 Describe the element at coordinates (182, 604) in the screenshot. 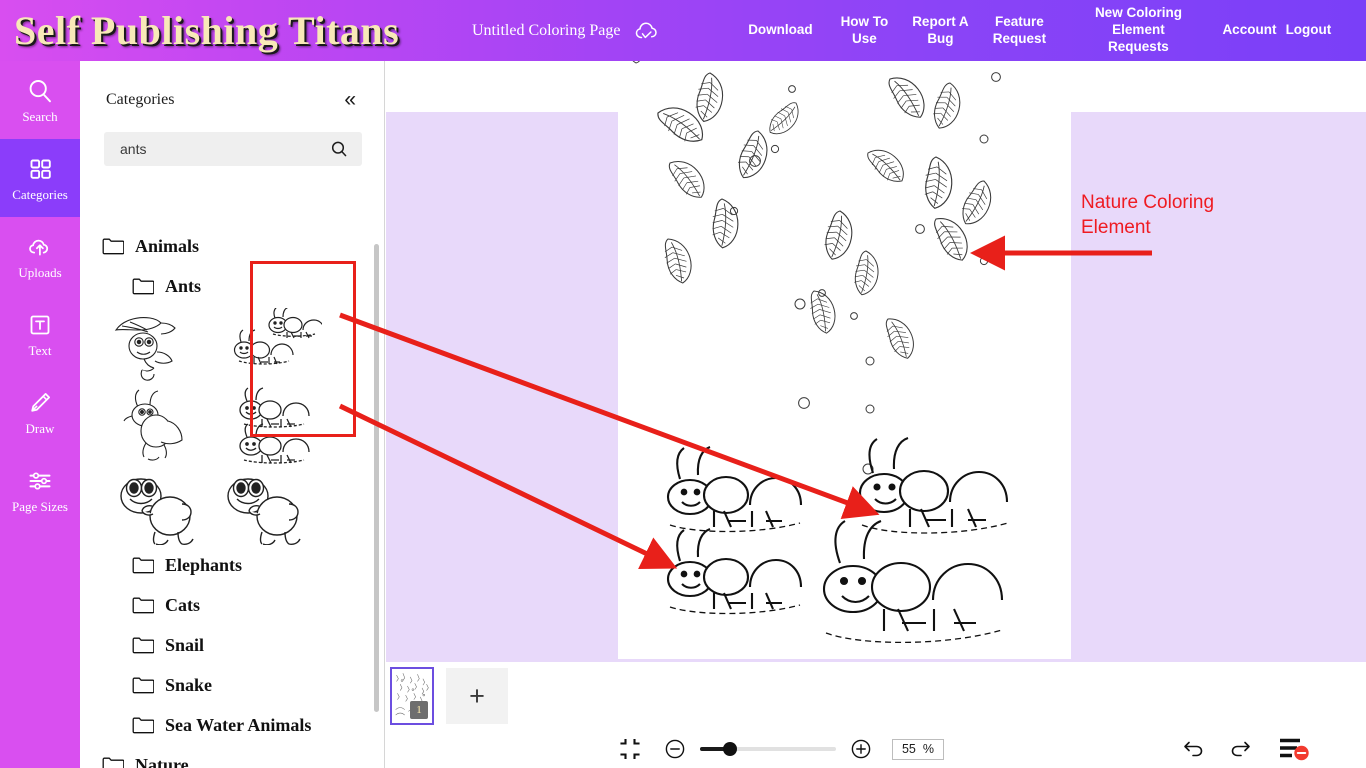

I see `tree-label-cats: Cats` at that location.